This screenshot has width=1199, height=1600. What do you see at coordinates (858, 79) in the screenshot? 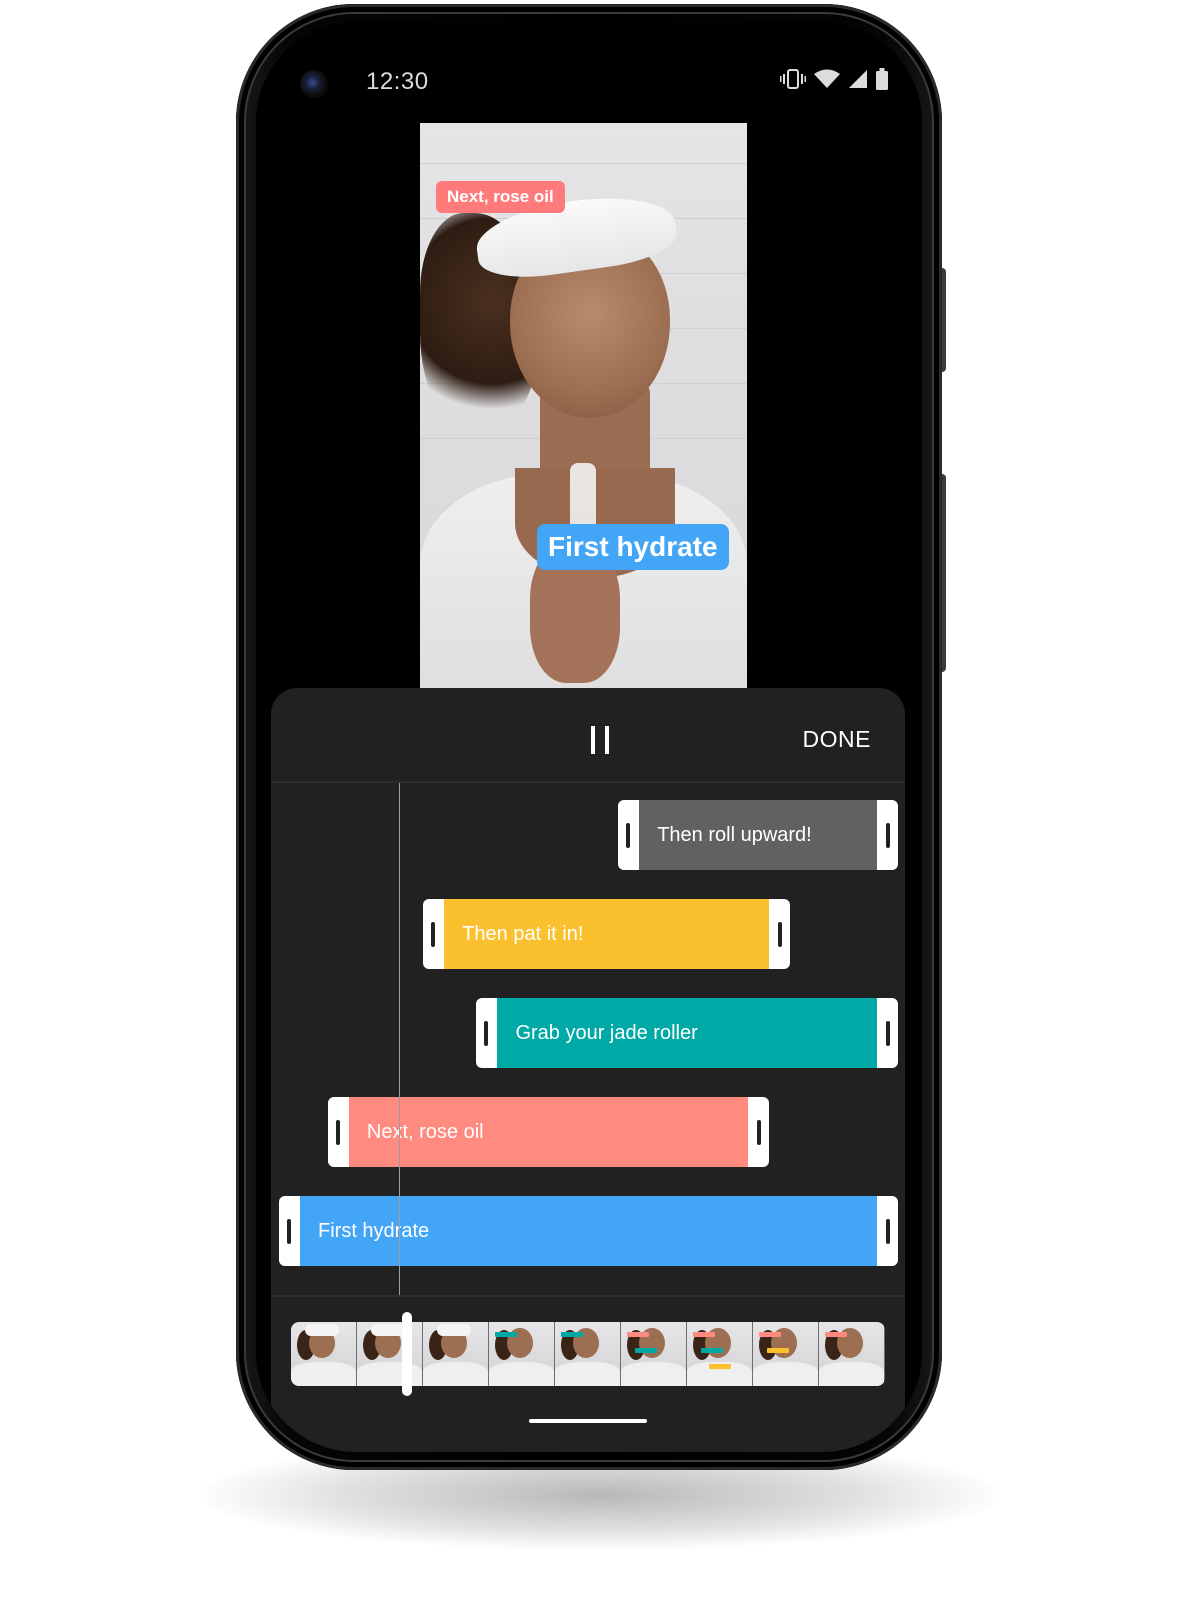
I see `cell-signal-icon` at bounding box center [858, 79].